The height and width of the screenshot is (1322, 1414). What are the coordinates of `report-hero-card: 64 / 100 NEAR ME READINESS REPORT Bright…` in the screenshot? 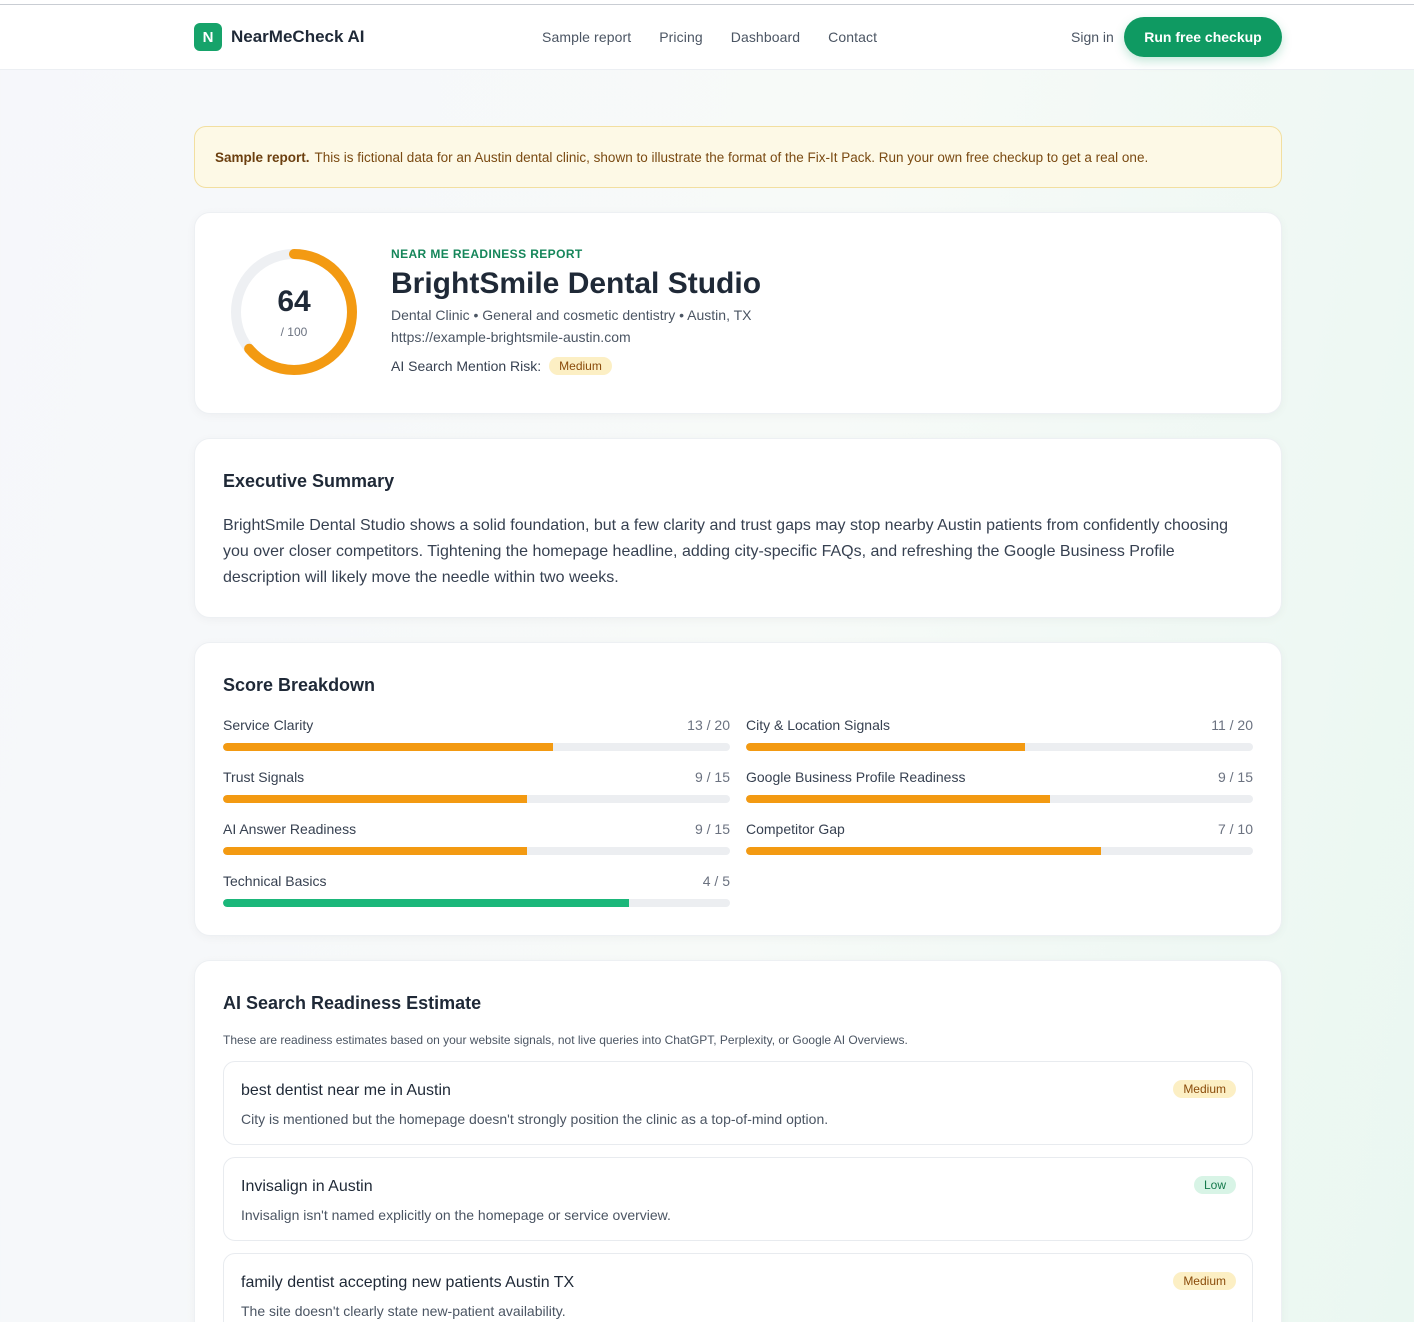 It's located at (738, 313).